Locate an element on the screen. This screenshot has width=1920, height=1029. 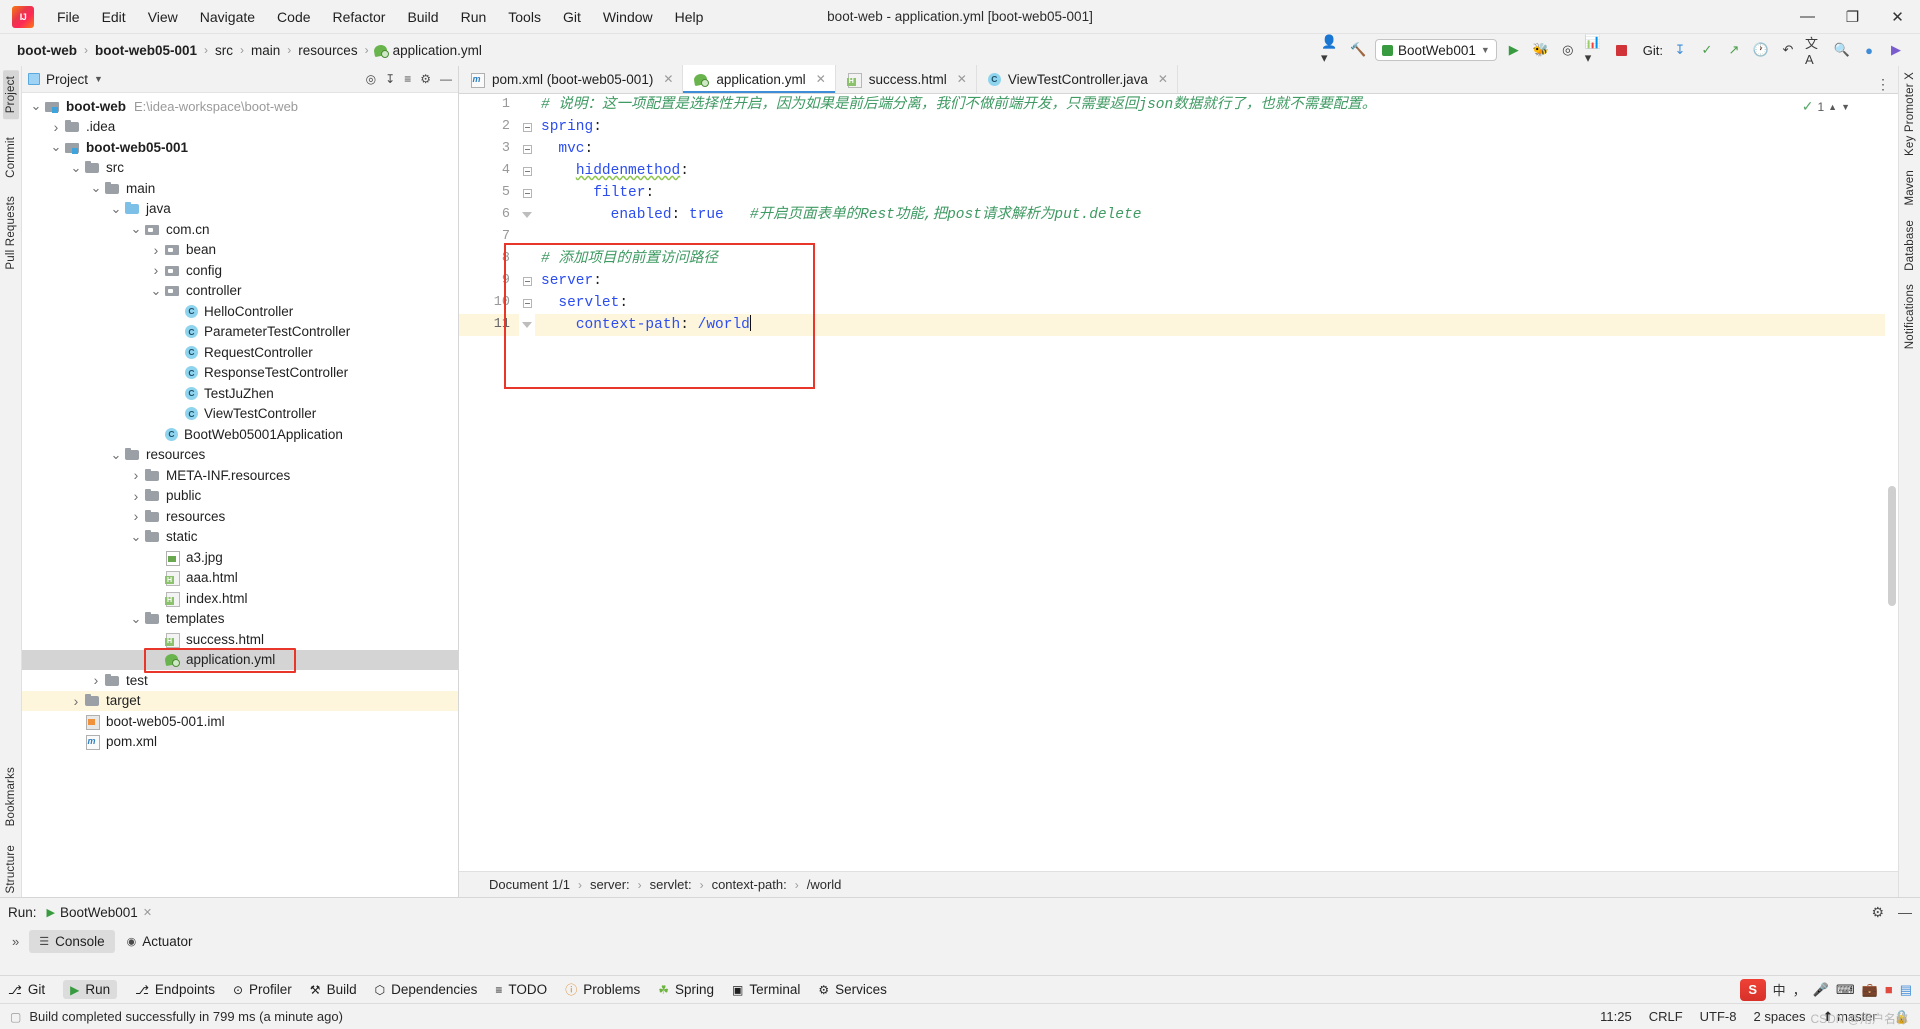
microphone-icon: 🎤 is located at coordinates (1821, 990).